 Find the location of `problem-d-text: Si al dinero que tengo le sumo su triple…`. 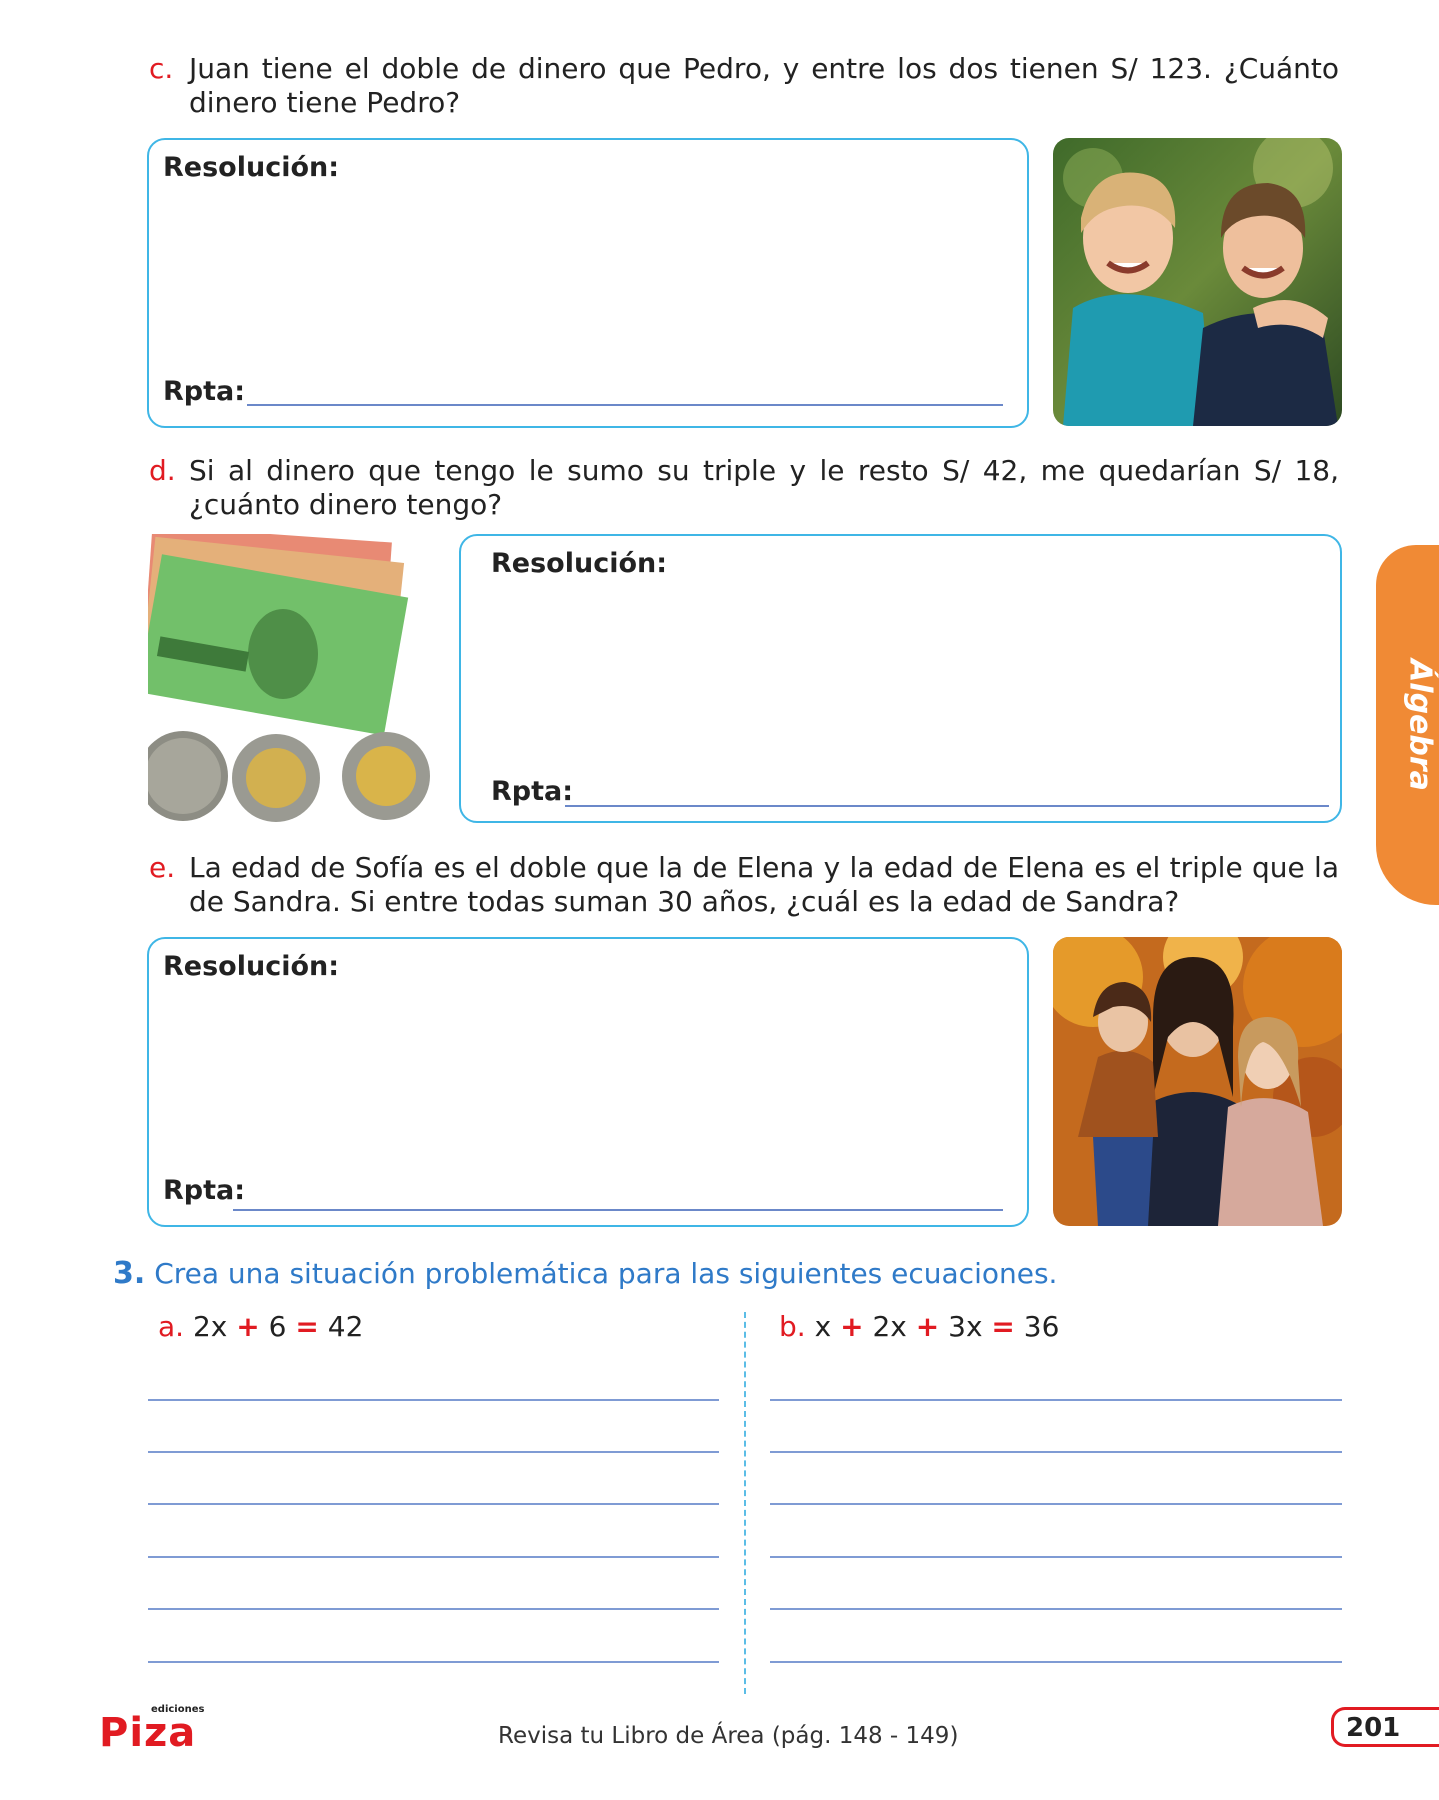

problem-d-text: Si al dinero que tengo le sumo su triple… is located at coordinates (764, 487).